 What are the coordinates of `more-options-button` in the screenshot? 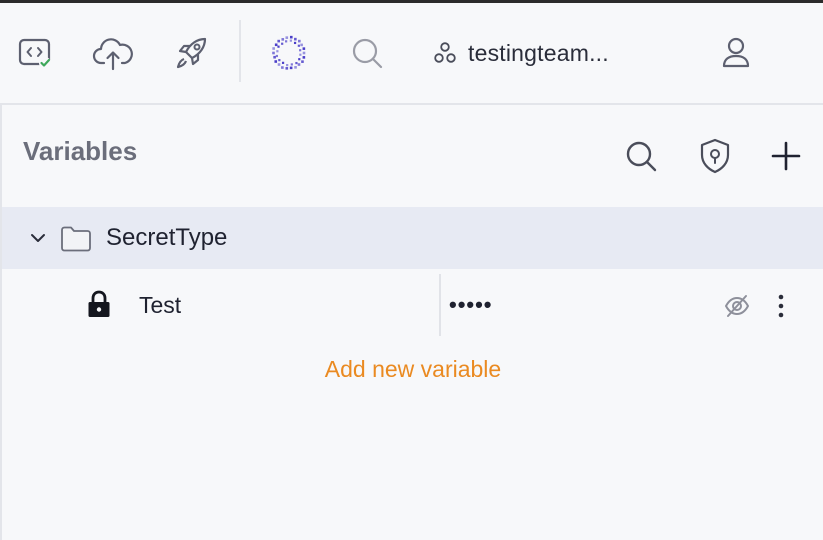 It's located at (781, 306).